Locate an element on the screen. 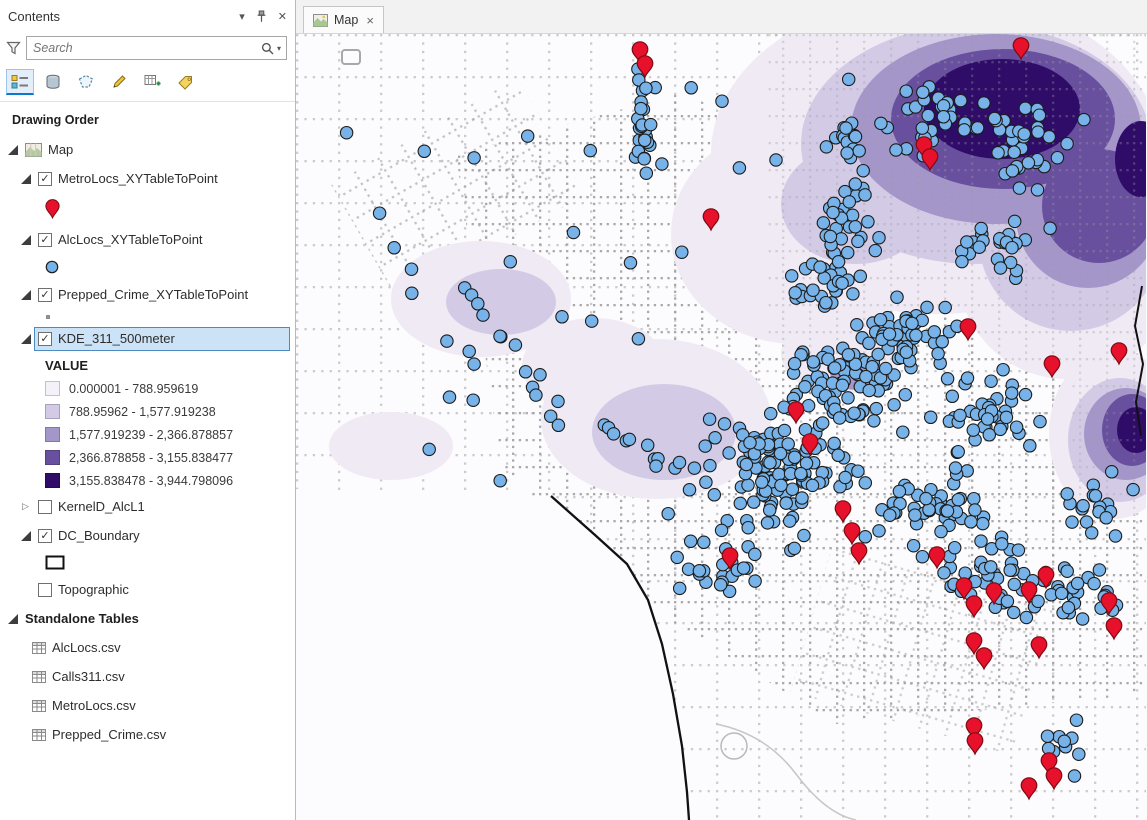 The image size is (1147, 820). tab-map: Map × is located at coordinates (343, 19).